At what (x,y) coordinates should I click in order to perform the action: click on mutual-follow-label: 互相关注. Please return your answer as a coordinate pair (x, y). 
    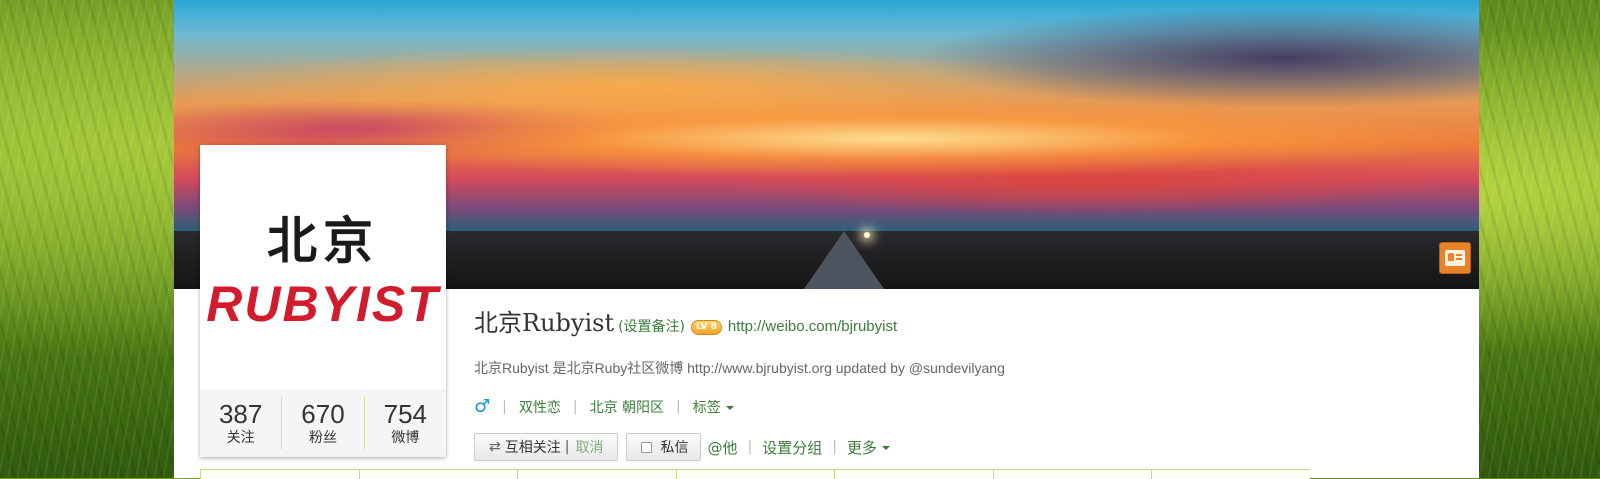
    Looking at the image, I should click on (532, 448).